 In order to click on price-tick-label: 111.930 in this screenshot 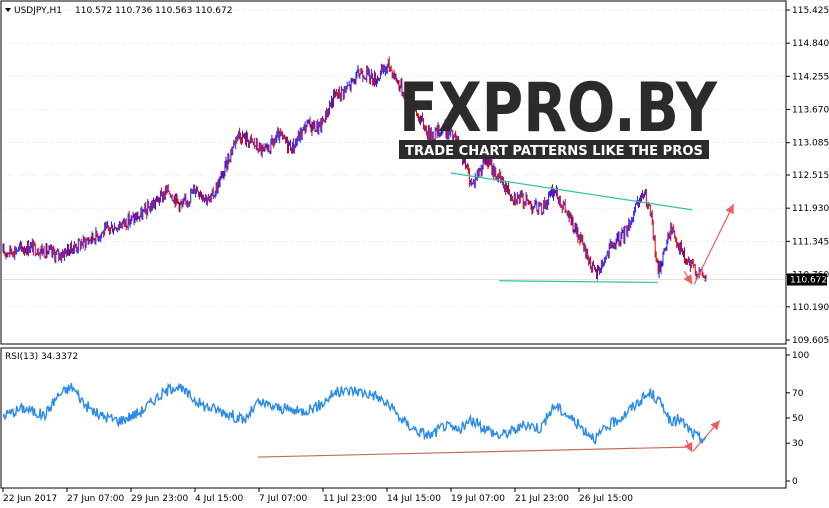, I will do `click(810, 209)`.